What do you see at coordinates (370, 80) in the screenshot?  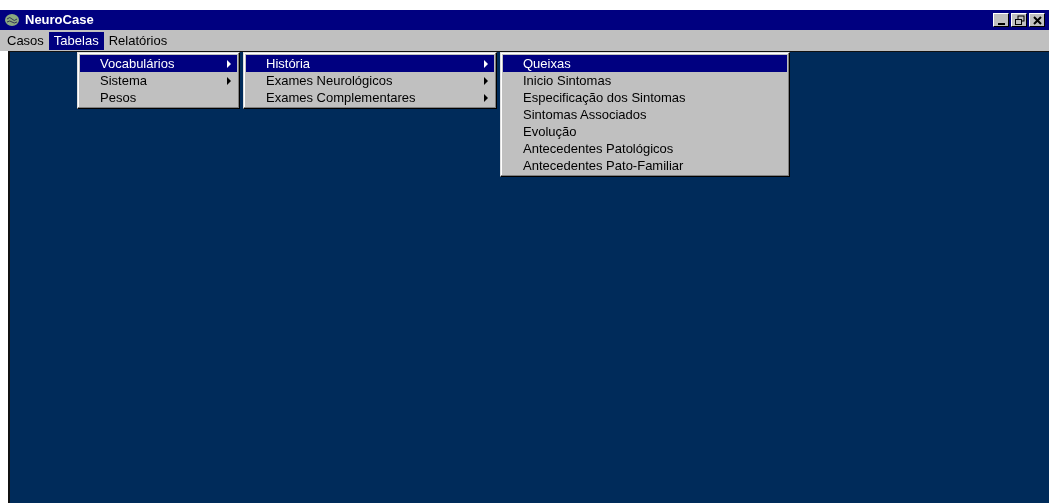 I see `menu-option: Exames Neurológicos` at bounding box center [370, 80].